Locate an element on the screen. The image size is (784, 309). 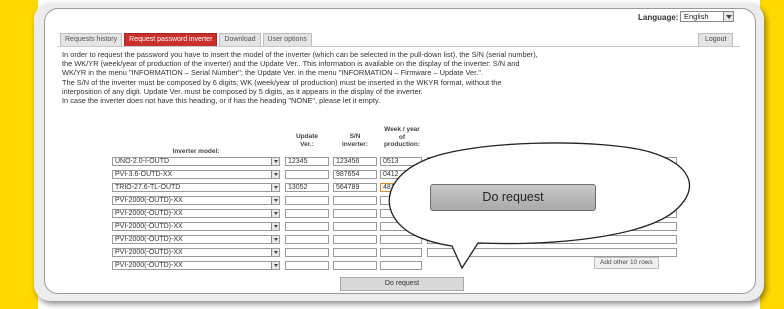
sn-input: 123456 is located at coordinates (355, 161).